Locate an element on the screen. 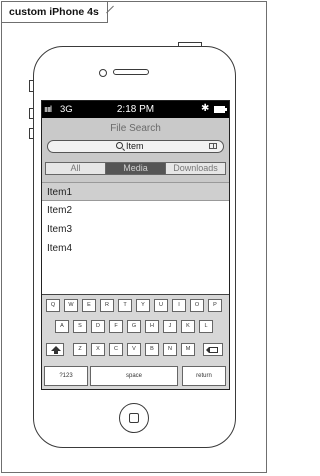  results-list: Item1 Item2 Item3 Item4 is located at coordinates (135, 220).